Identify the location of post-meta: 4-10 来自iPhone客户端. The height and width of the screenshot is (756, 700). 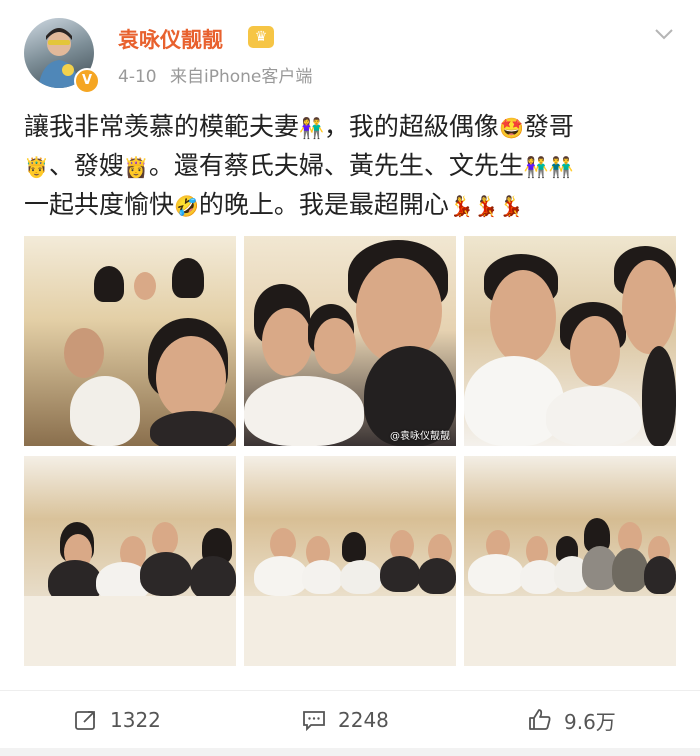
(215, 74).